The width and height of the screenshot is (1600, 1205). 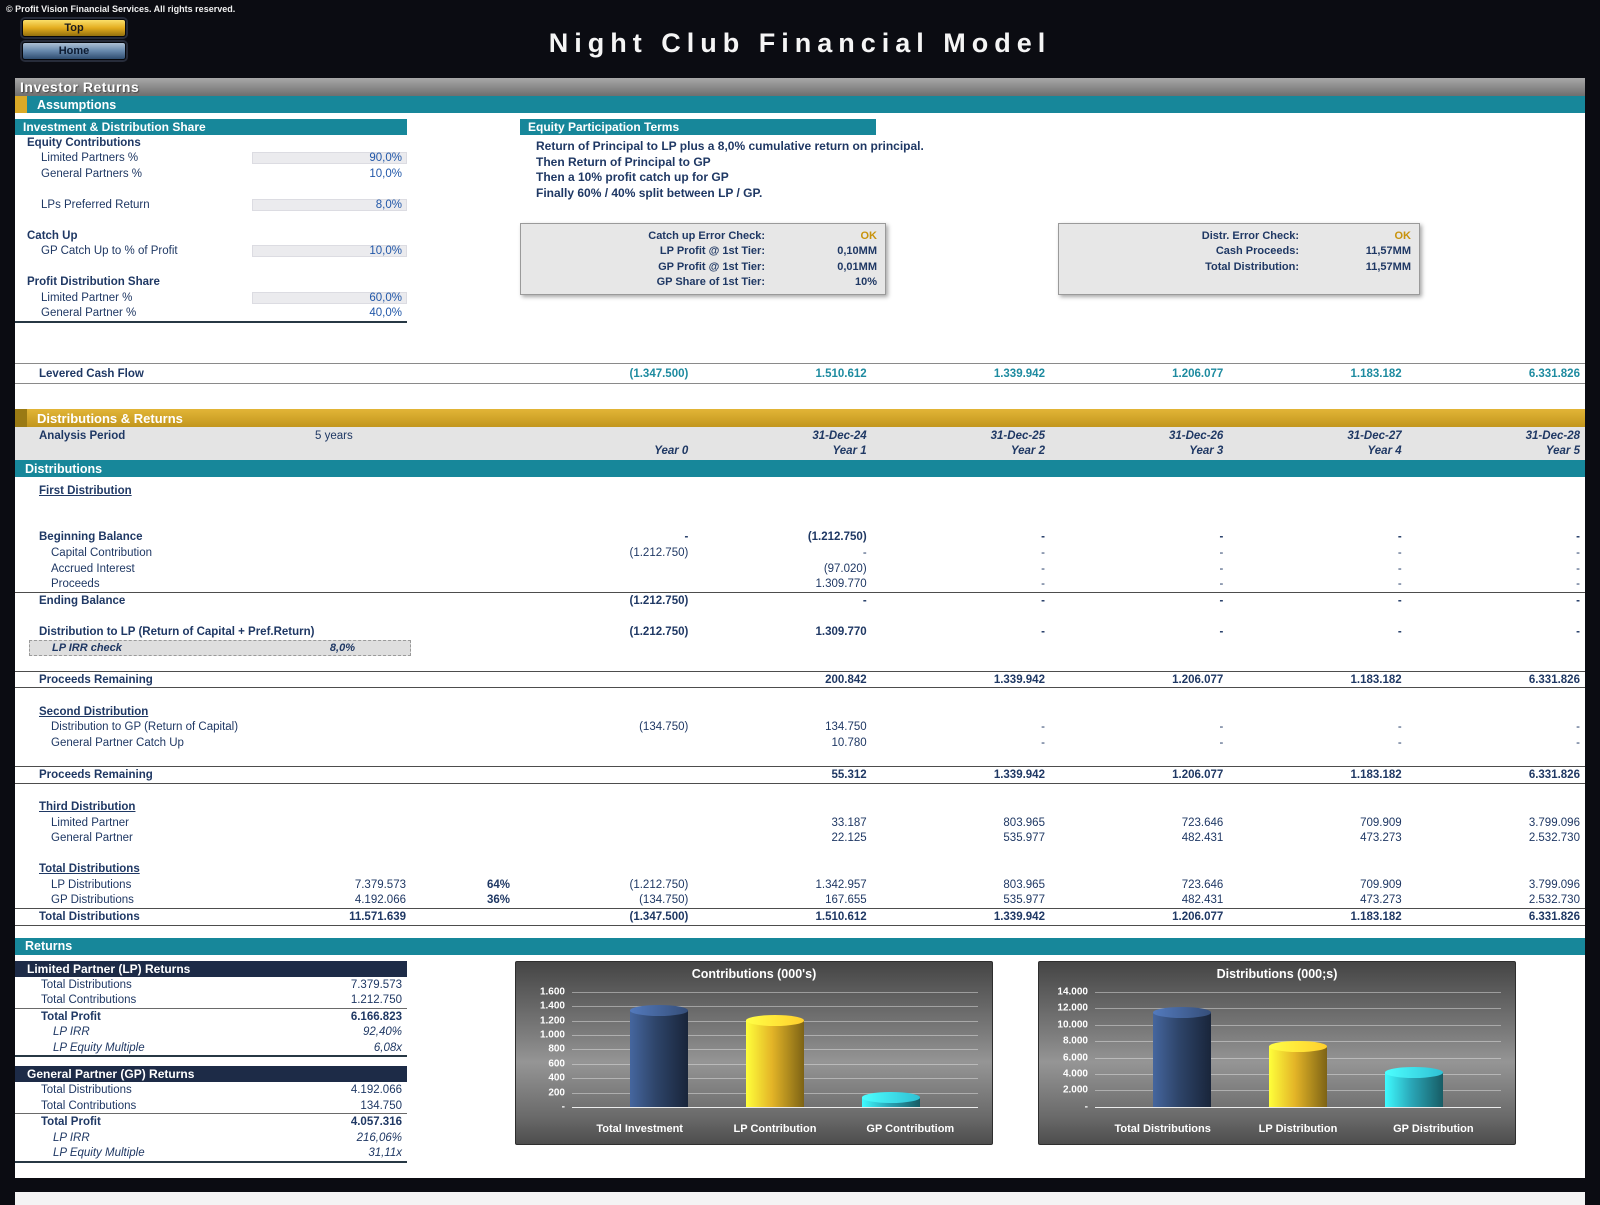 I want to click on table-cell: 1.206.077, so click(x=1198, y=679).